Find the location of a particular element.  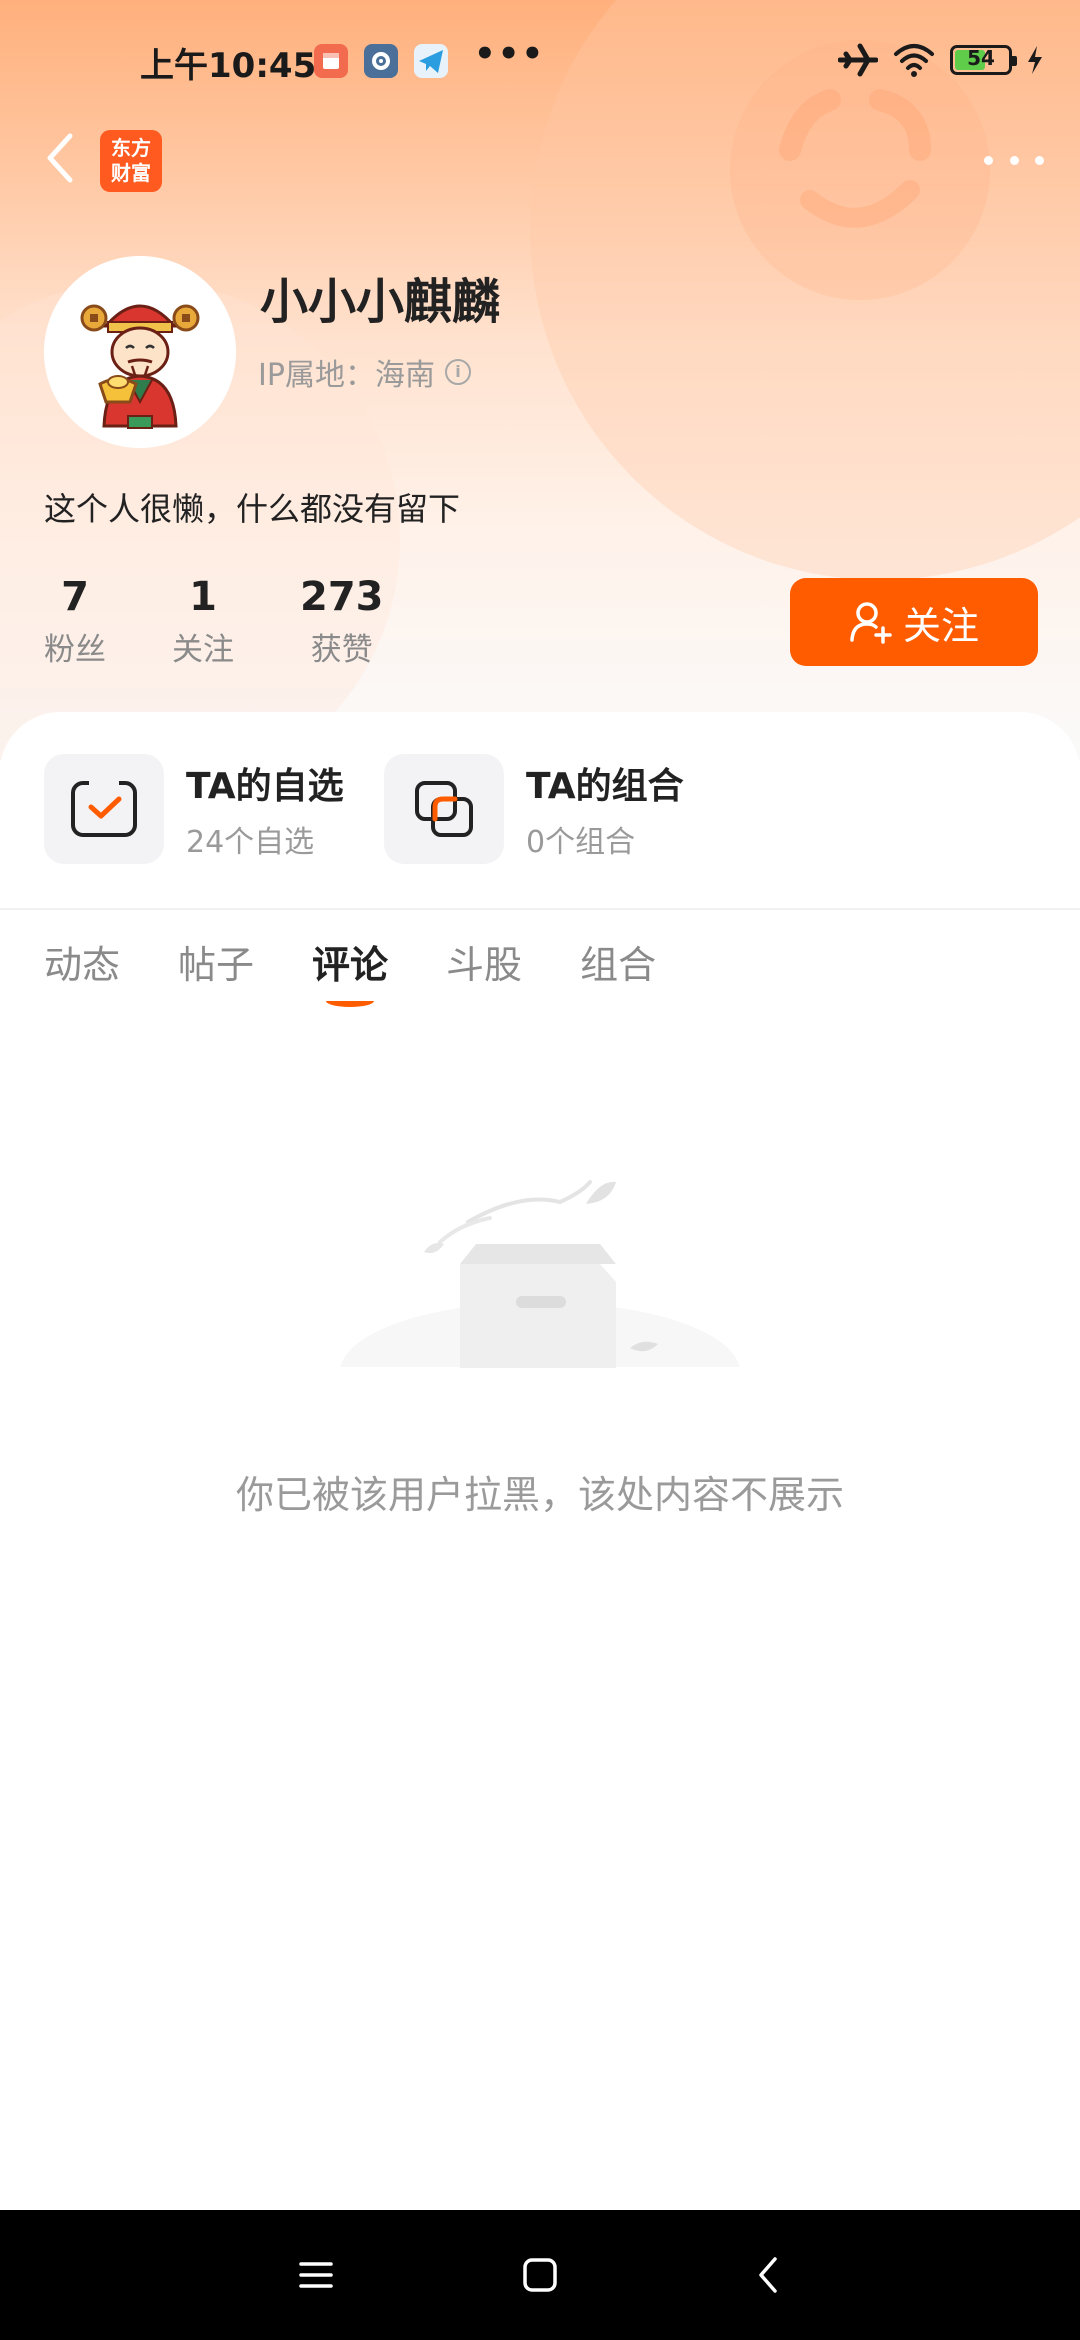

wifi-icon is located at coordinates (914, 60).